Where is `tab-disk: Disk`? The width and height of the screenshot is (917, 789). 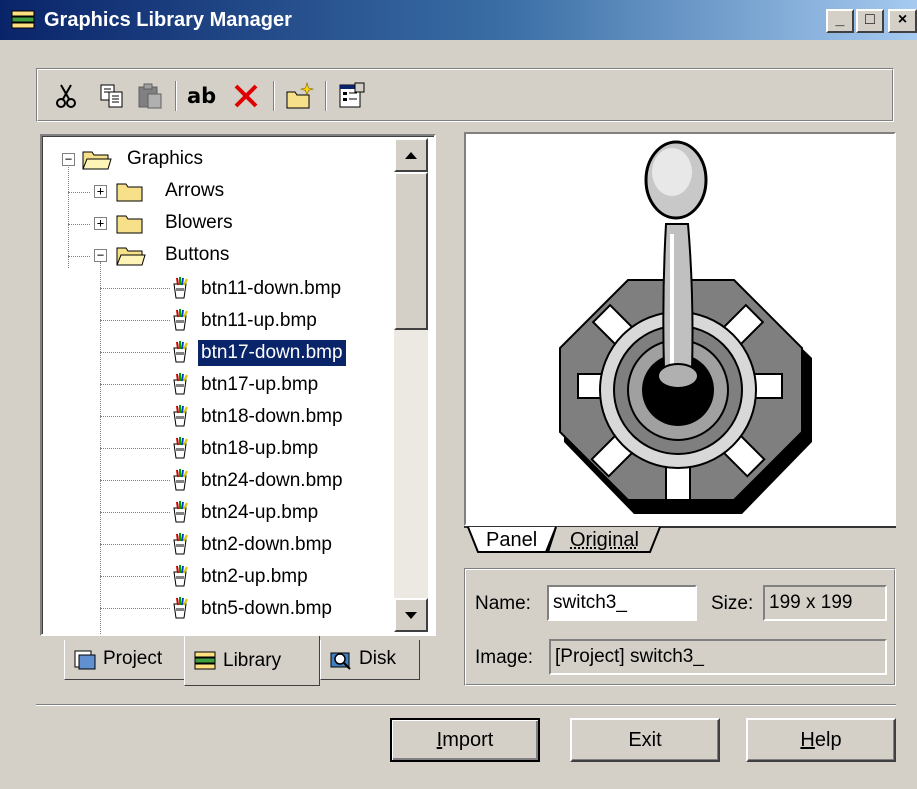
tab-disk: Disk is located at coordinates (370, 660).